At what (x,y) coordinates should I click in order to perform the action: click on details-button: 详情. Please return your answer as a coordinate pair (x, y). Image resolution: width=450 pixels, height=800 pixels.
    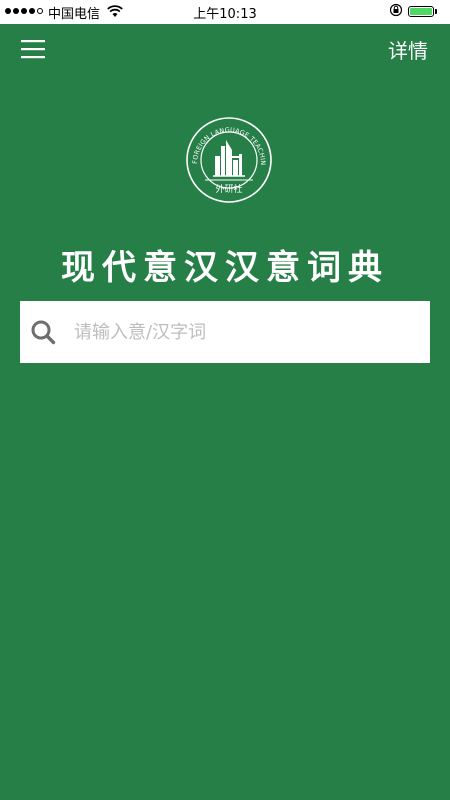
    Looking at the image, I should click on (408, 49).